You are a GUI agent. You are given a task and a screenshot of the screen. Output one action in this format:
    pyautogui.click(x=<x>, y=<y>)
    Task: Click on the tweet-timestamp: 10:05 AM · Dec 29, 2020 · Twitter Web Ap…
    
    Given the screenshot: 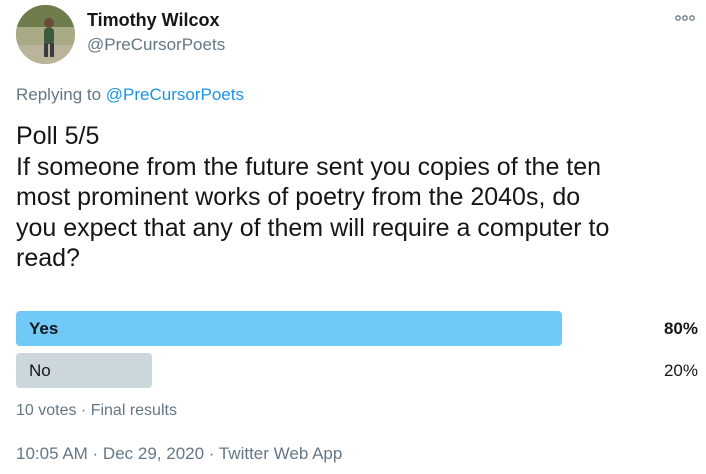 What is the action you would take?
    pyautogui.click(x=179, y=454)
    